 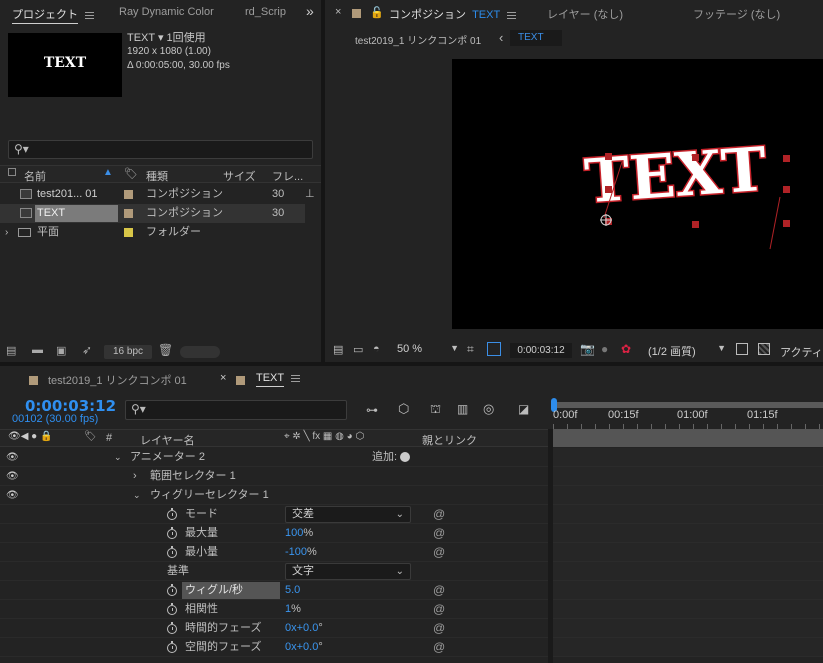 I want to click on new-folder-icon: ▬, so click(x=37, y=350).